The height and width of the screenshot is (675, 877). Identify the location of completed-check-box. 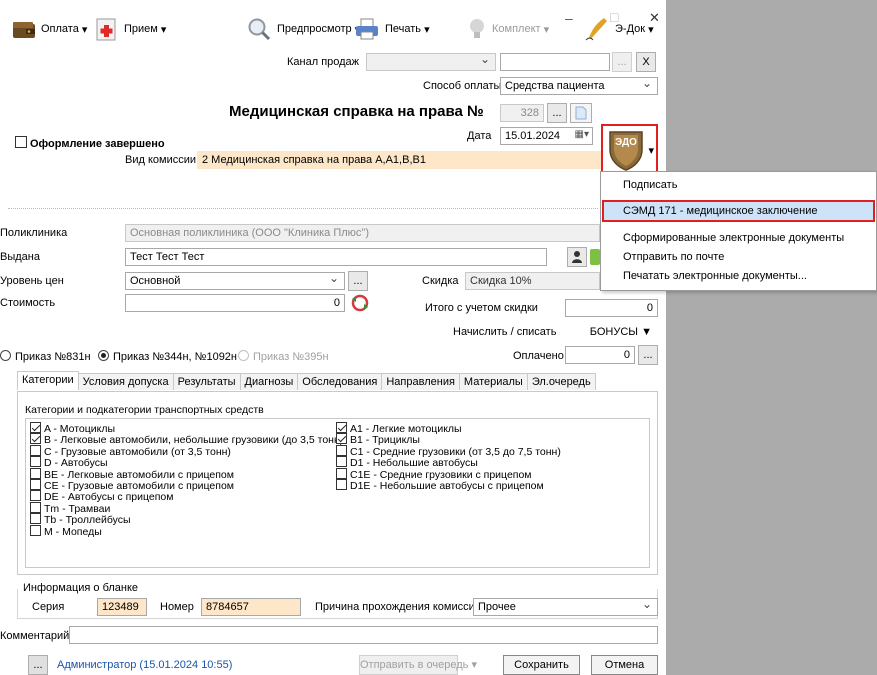
(21, 142).